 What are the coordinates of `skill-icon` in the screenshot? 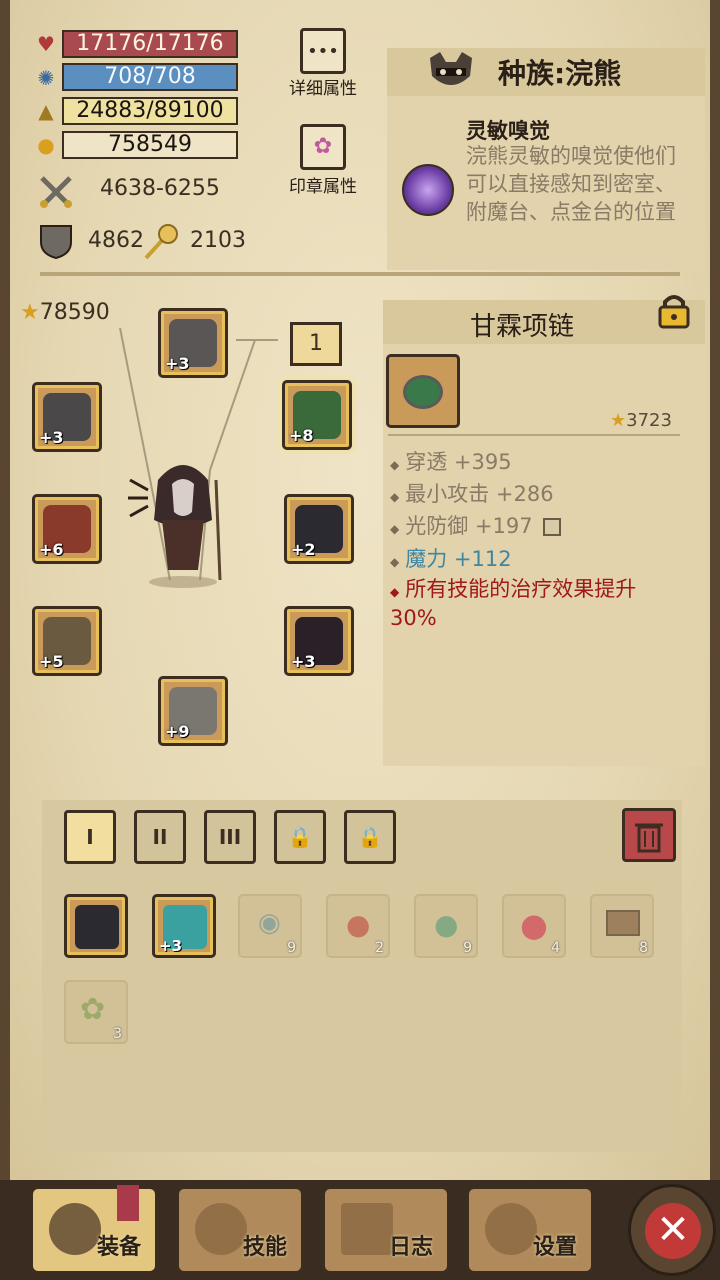 It's located at (221, 1229).